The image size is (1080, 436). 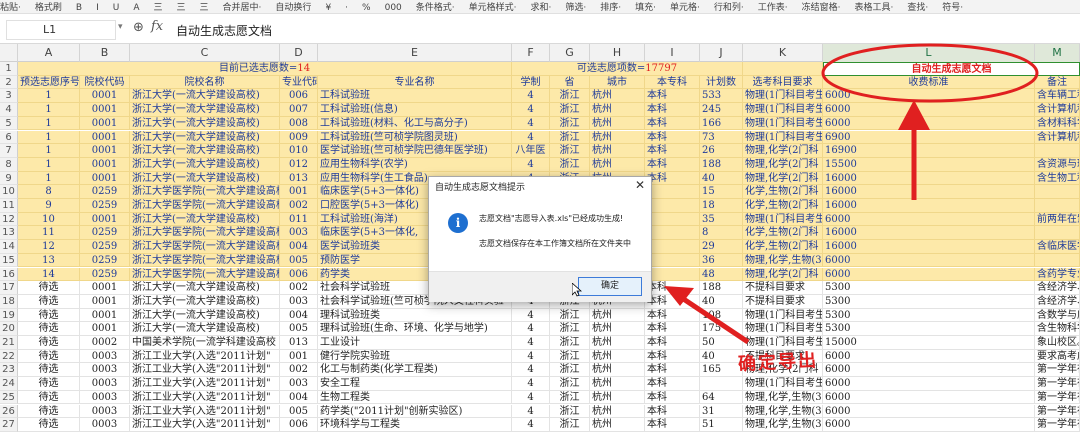 What do you see at coordinates (9, 151) in the screenshot?
I see `row-number: 7` at bounding box center [9, 151].